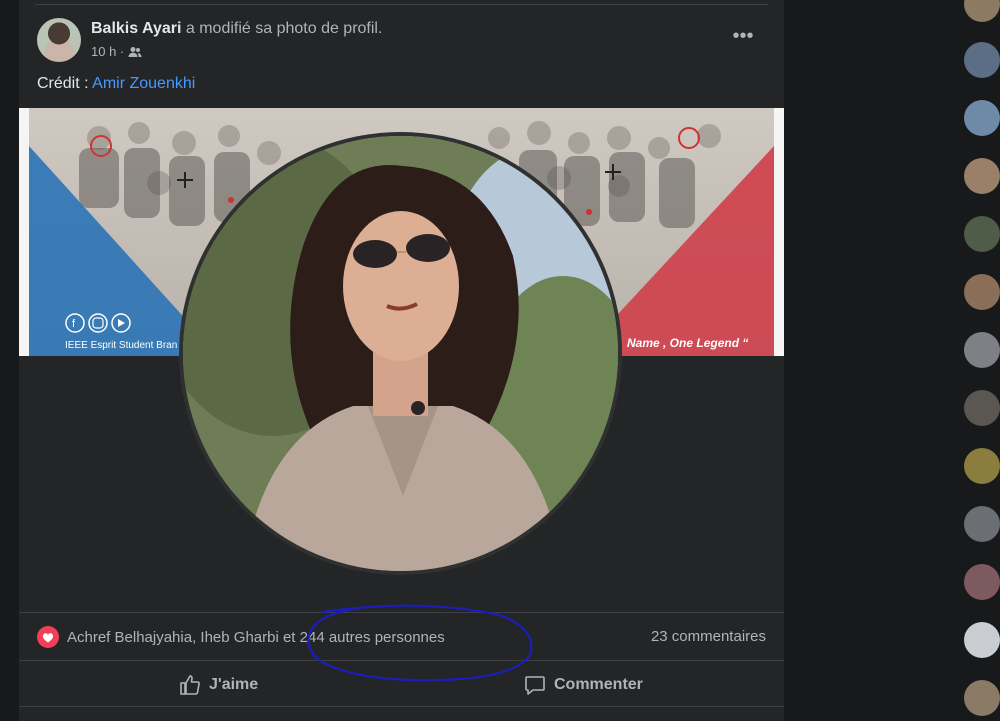  I want to click on cover-footer-left: IEEE Esprit Student Bran, so click(121, 345).